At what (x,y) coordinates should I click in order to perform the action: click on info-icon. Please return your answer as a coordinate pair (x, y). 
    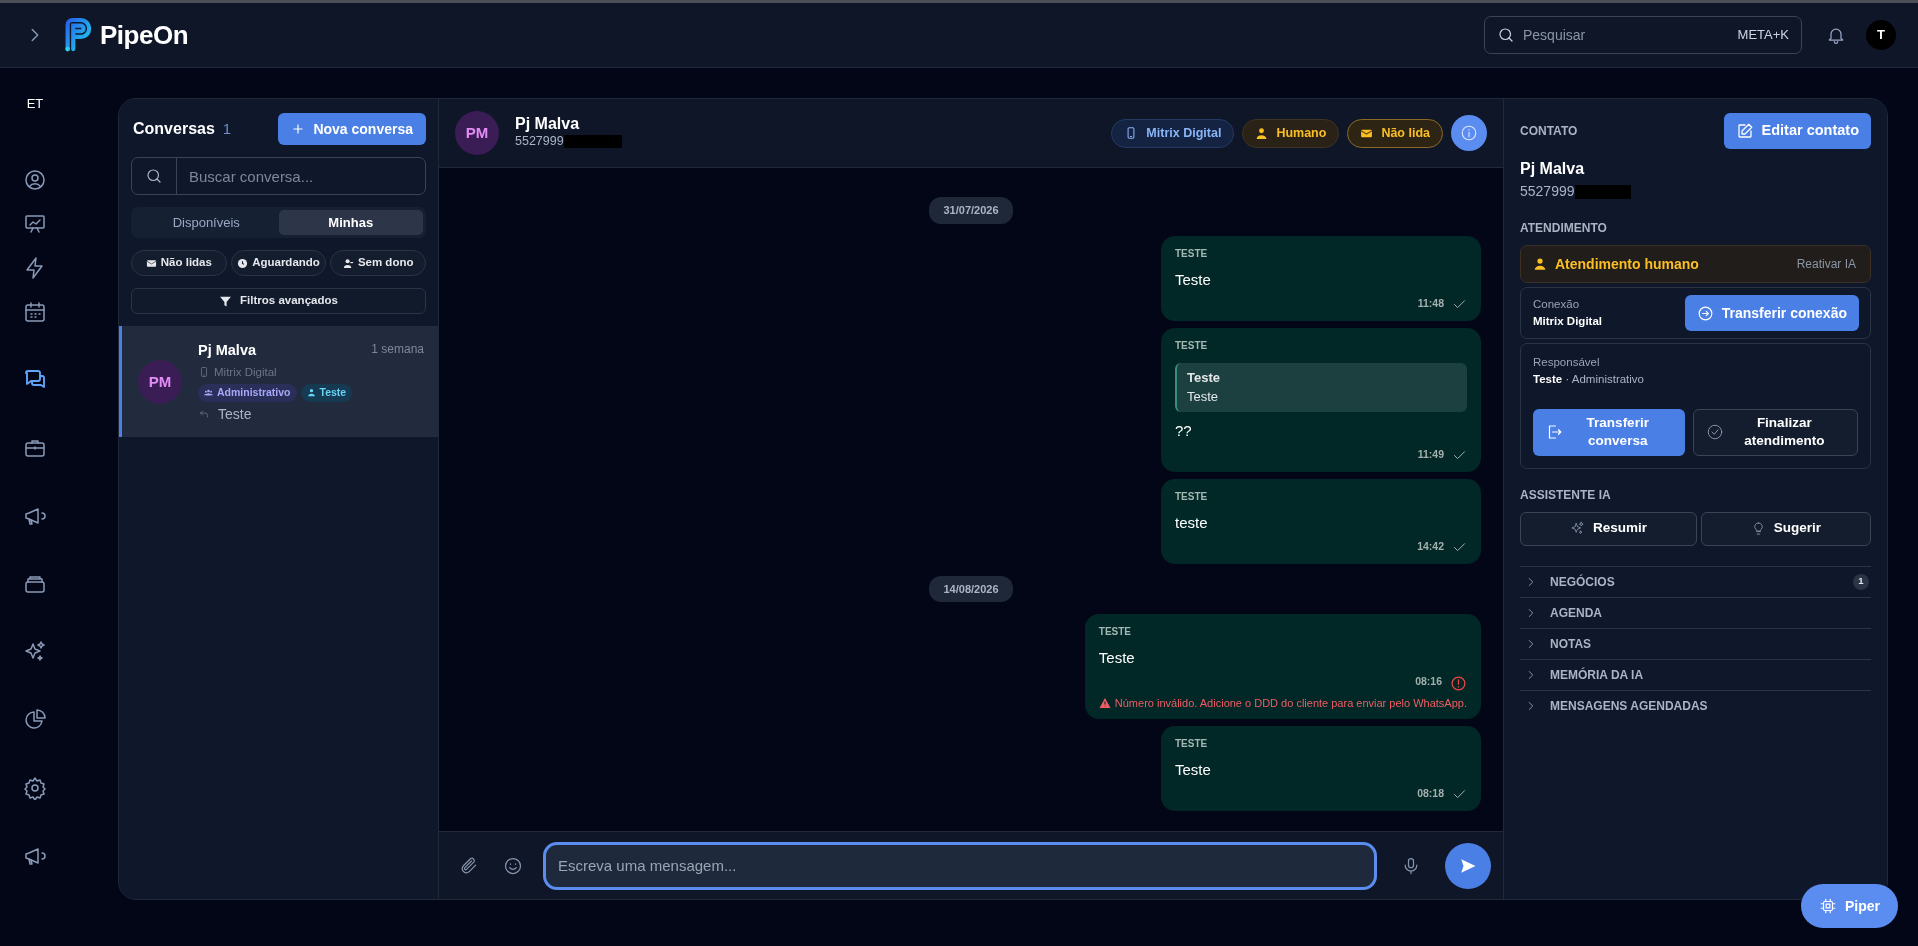
    Looking at the image, I should click on (1469, 133).